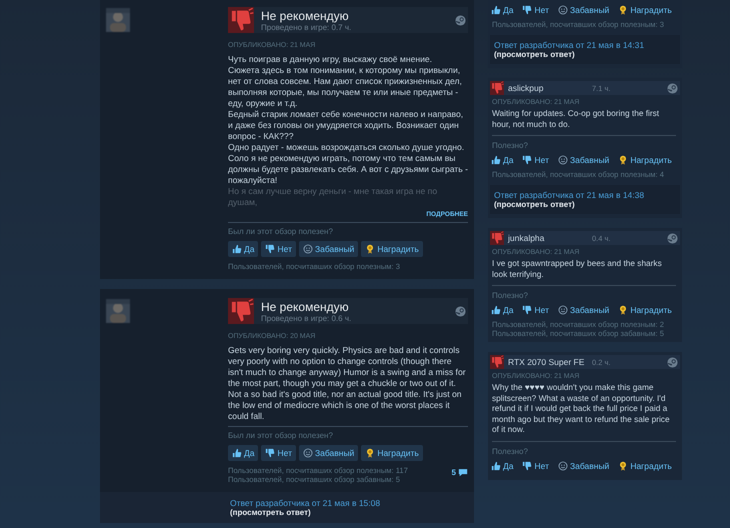  Describe the element at coordinates (347, 383) in the screenshot. I see `review-text: Gets very boring very quickly. Physics are bad and it controls very poorly with no option to change controls (though there isn't much to change anyway) Humor is a swing and a miss for the most part, though you may get a chuckle or two out of it. Not a so bad it's good title, nor an actual good title. It's just on the low end of mediocre which is one of the worst places it could fall.` at that location.